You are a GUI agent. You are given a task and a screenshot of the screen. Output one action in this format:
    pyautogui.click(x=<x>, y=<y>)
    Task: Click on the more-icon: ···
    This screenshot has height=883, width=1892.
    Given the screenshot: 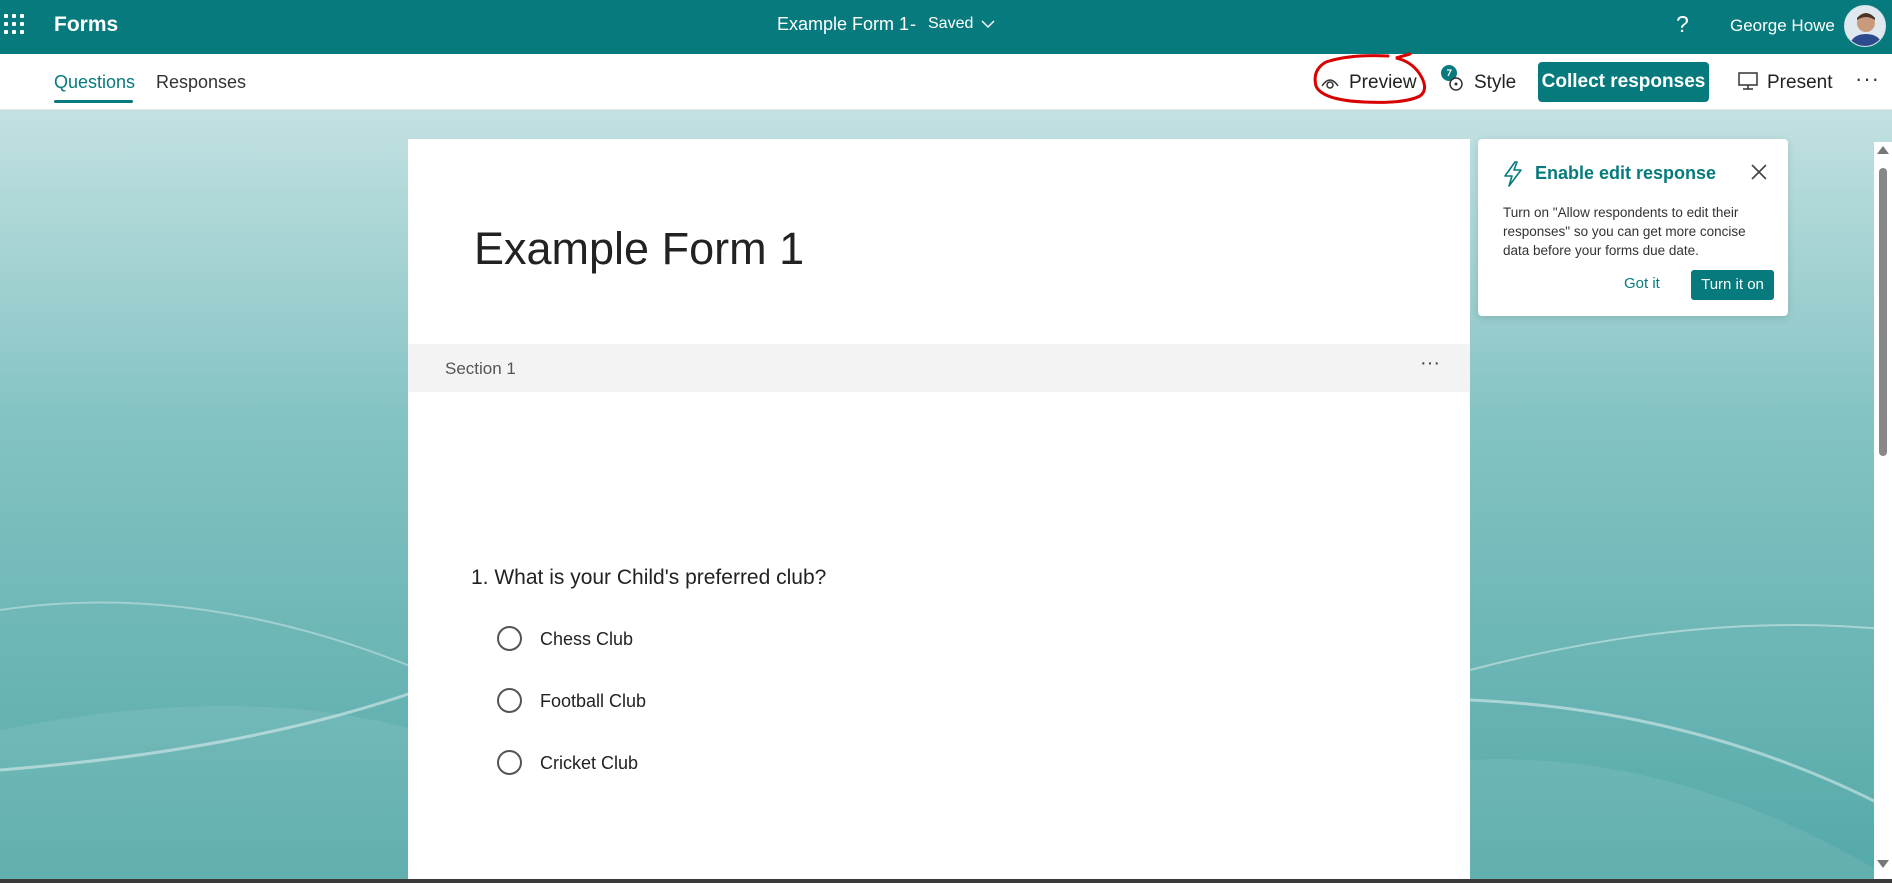 What is the action you would take?
    pyautogui.click(x=1867, y=79)
    